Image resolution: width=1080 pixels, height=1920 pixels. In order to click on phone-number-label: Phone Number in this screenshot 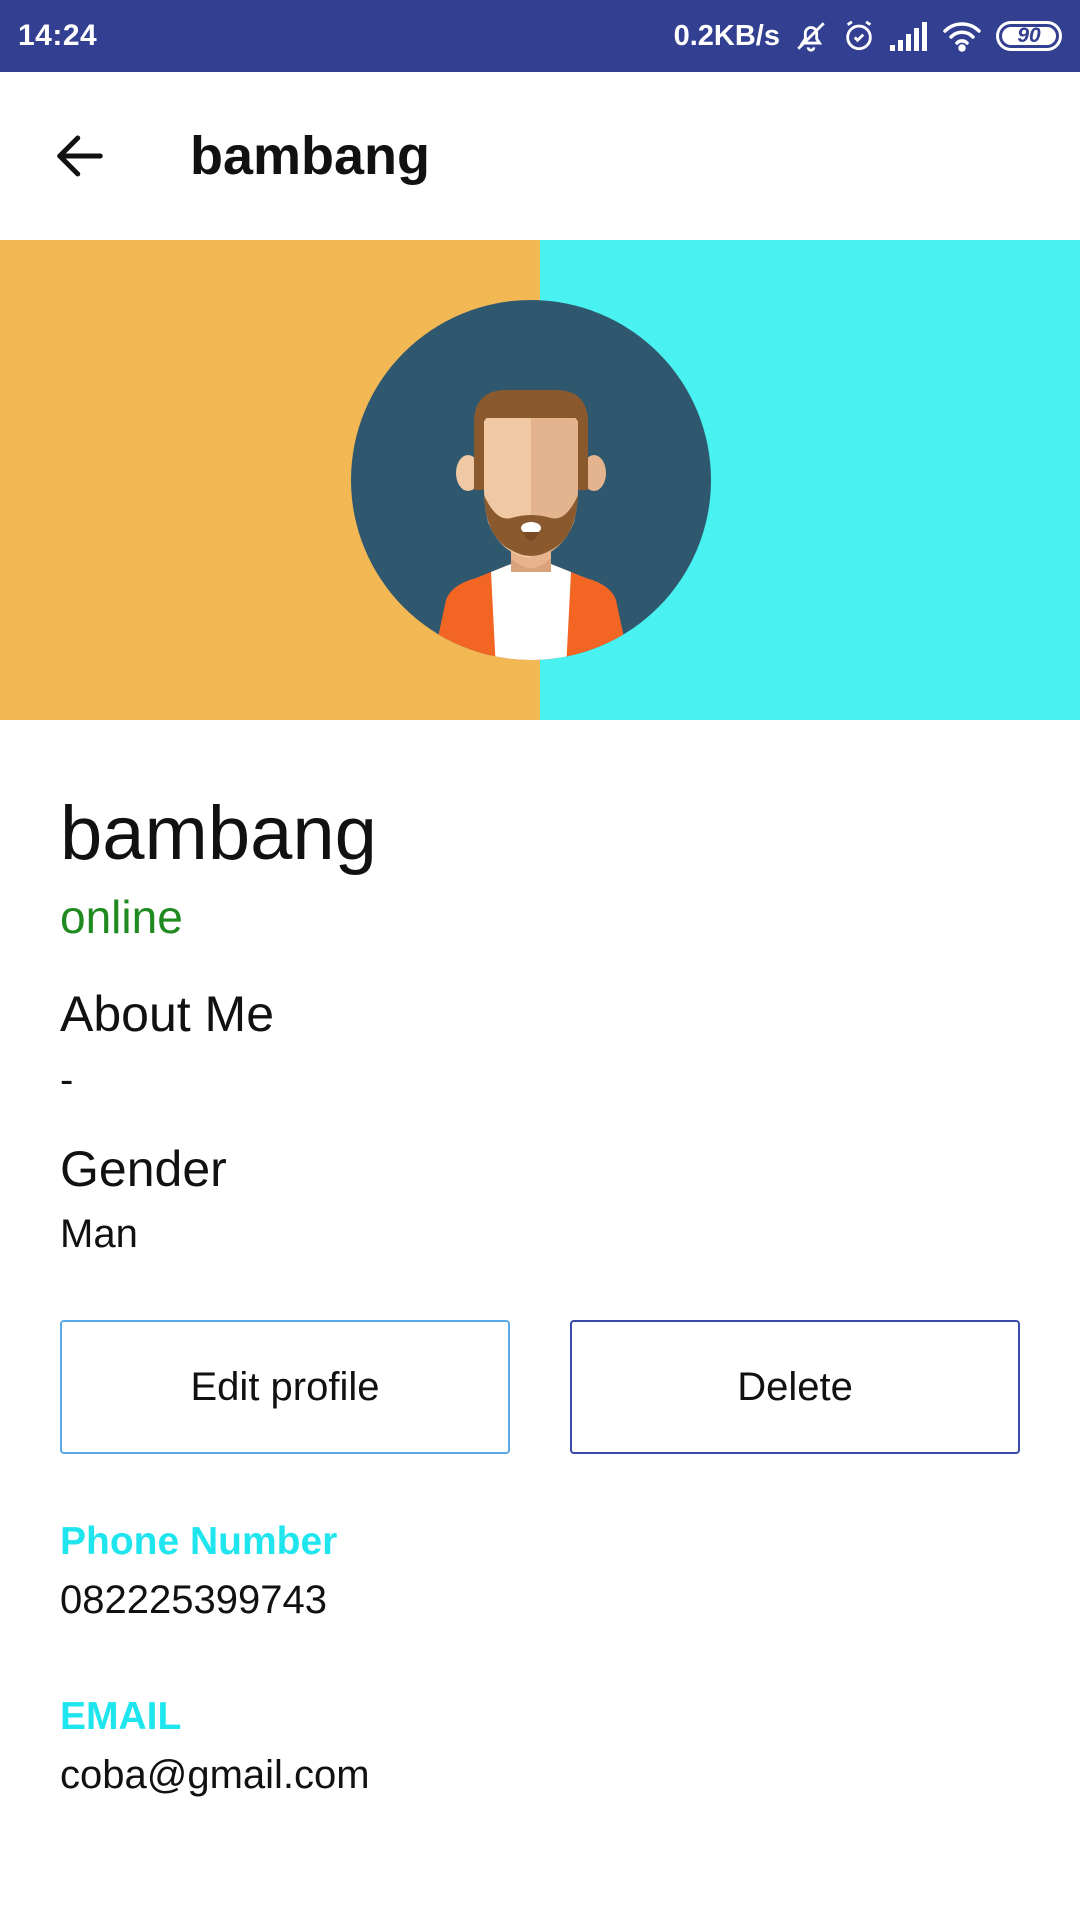, I will do `click(199, 1541)`.